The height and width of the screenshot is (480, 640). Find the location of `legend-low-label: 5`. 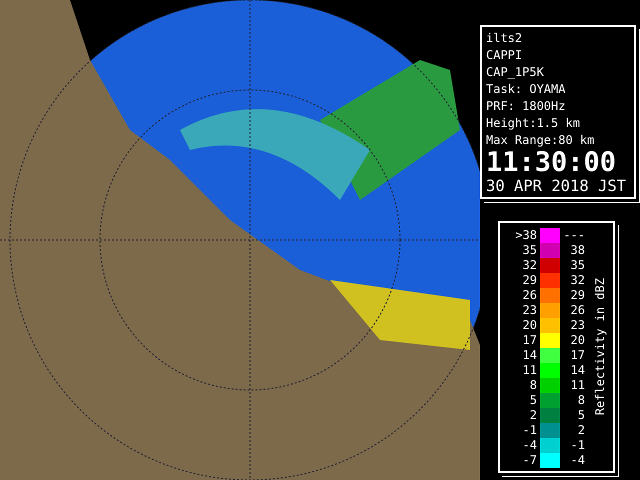

legend-low-label: 5 is located at coordinates (533, 400).